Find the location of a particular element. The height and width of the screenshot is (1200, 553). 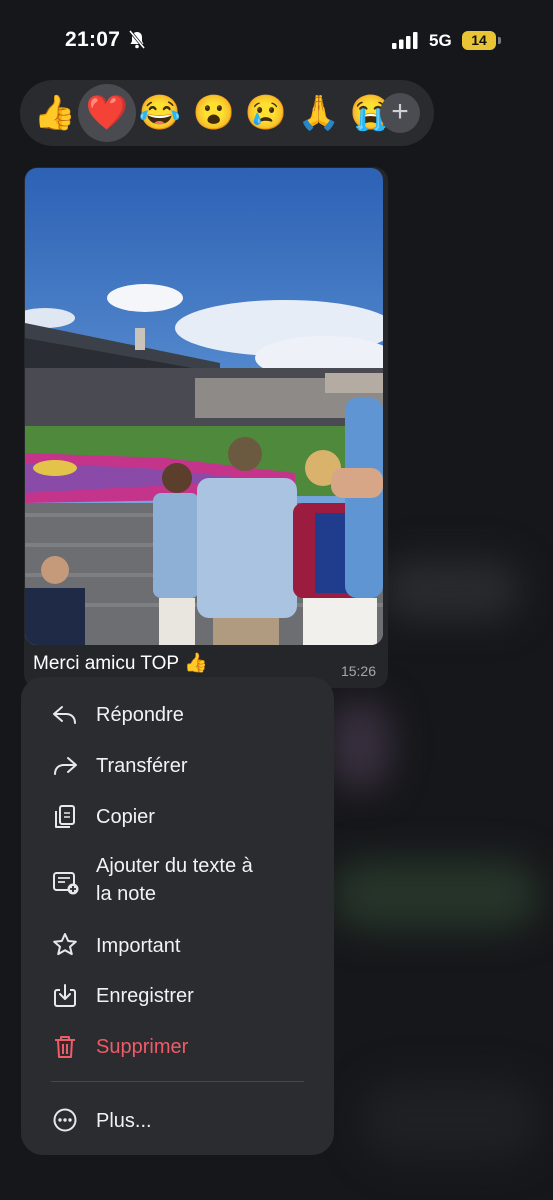

message-timestamp: 15:26 is located at coordinates (358, 671).